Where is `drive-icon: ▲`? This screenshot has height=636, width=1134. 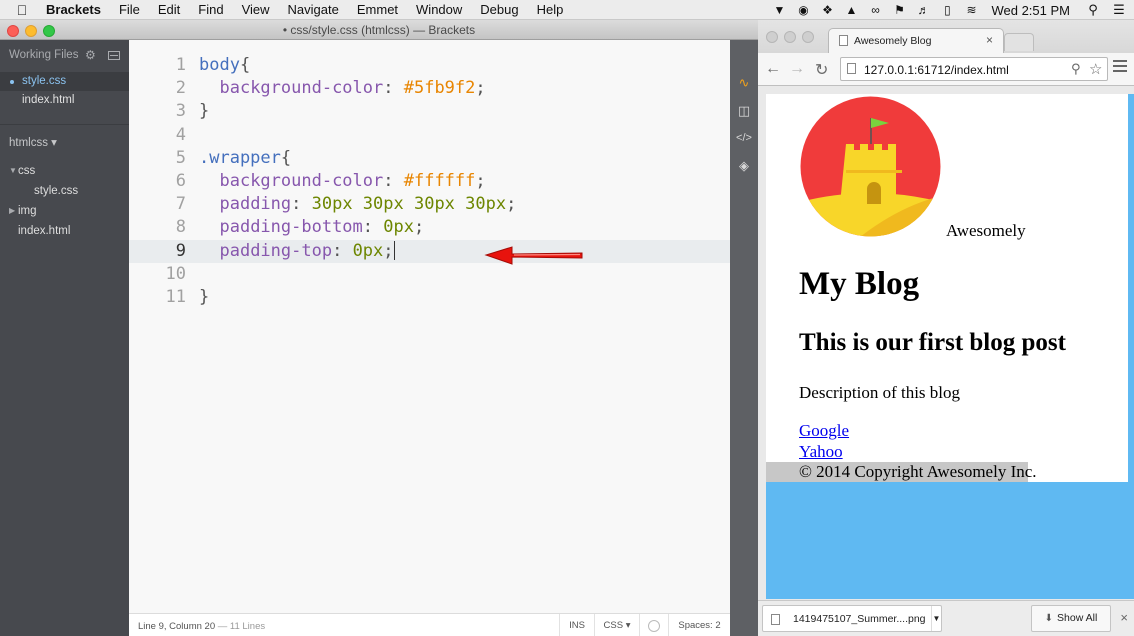
drive-icon: ▲ is located at coordinates (851, 10).